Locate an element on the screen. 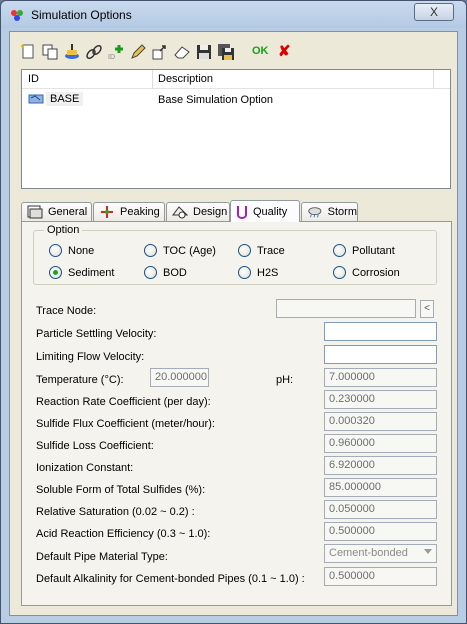 This screenshot has width=467, height=624. particle-velocity-input is located at coordinates (380, 331).